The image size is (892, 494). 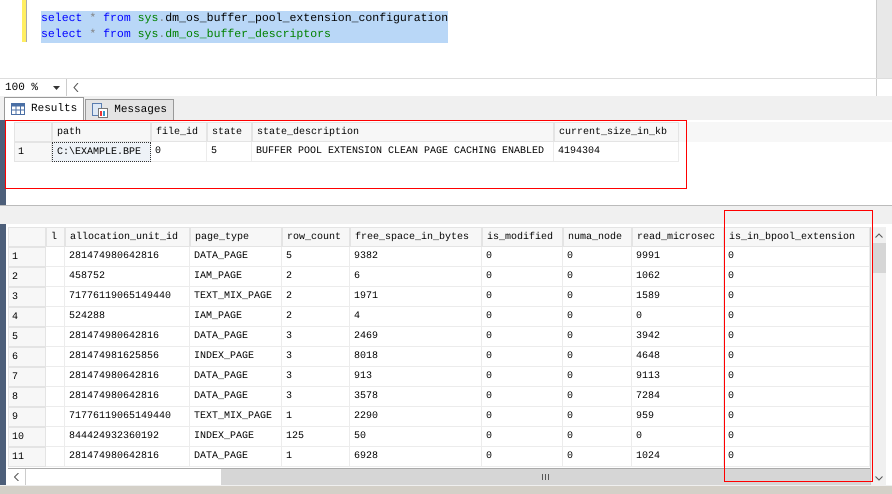 What do you see at coordinates (27, 457) in the screenshot?
I see `row-number: 11` at bounding box center [27, 457].